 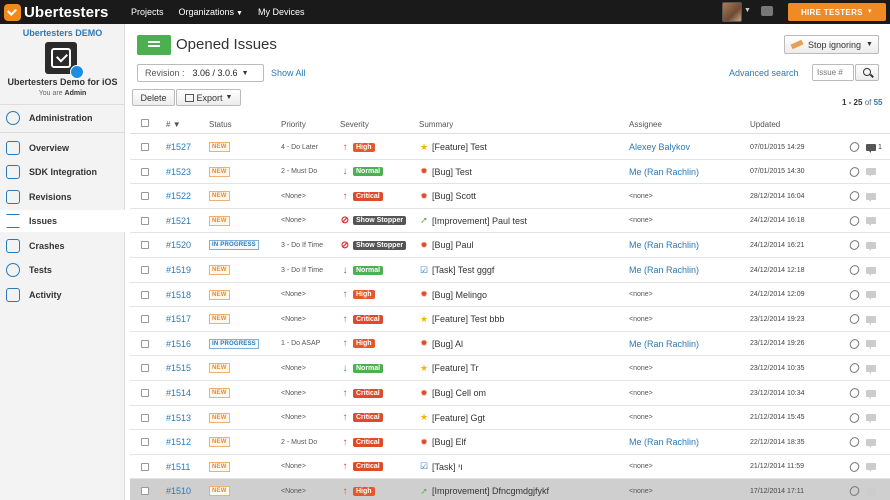 I want to click on summary-text: [Bug] Melingo, so click(x=459, y=295).